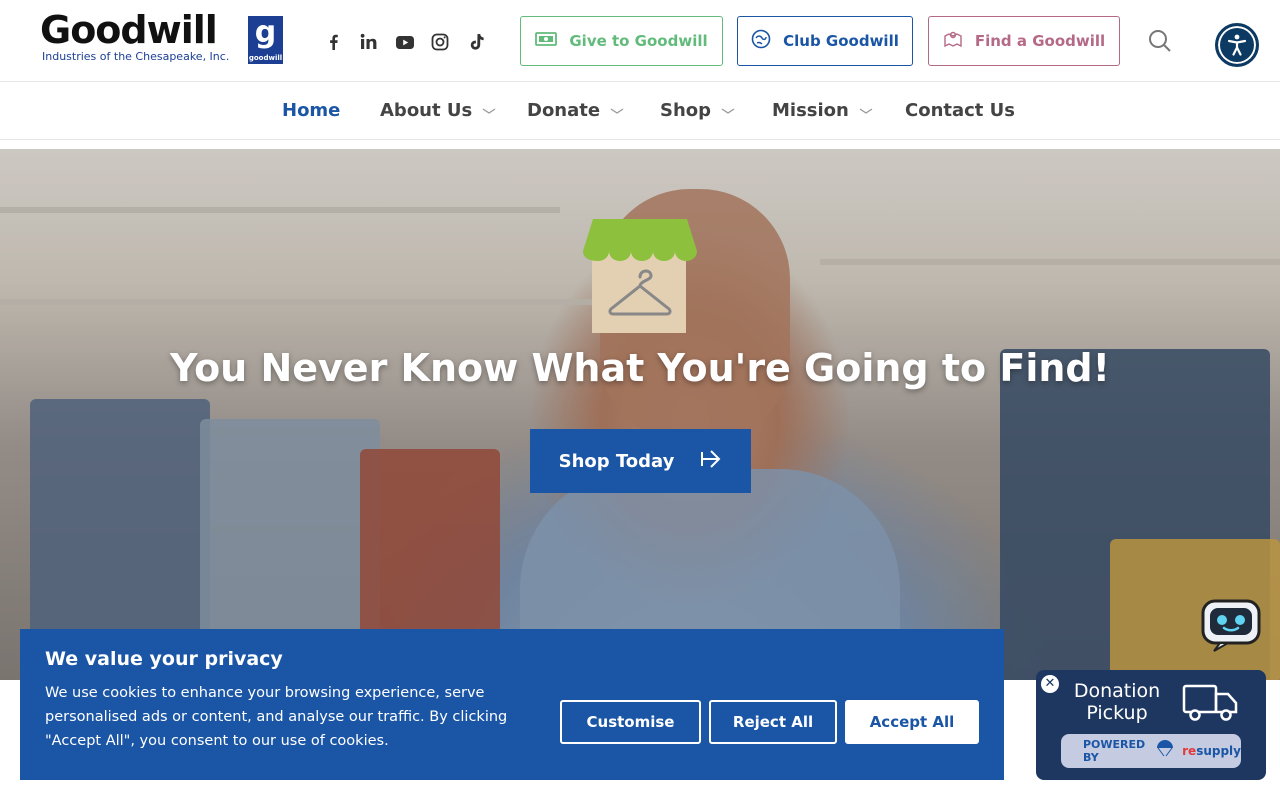 This screenshot has width=1280, height=800. What do you see at coordinates (1040, 41) in the screenshot?
I see `find-label: Find a Goodwill` at bounding box center [1040, 41].